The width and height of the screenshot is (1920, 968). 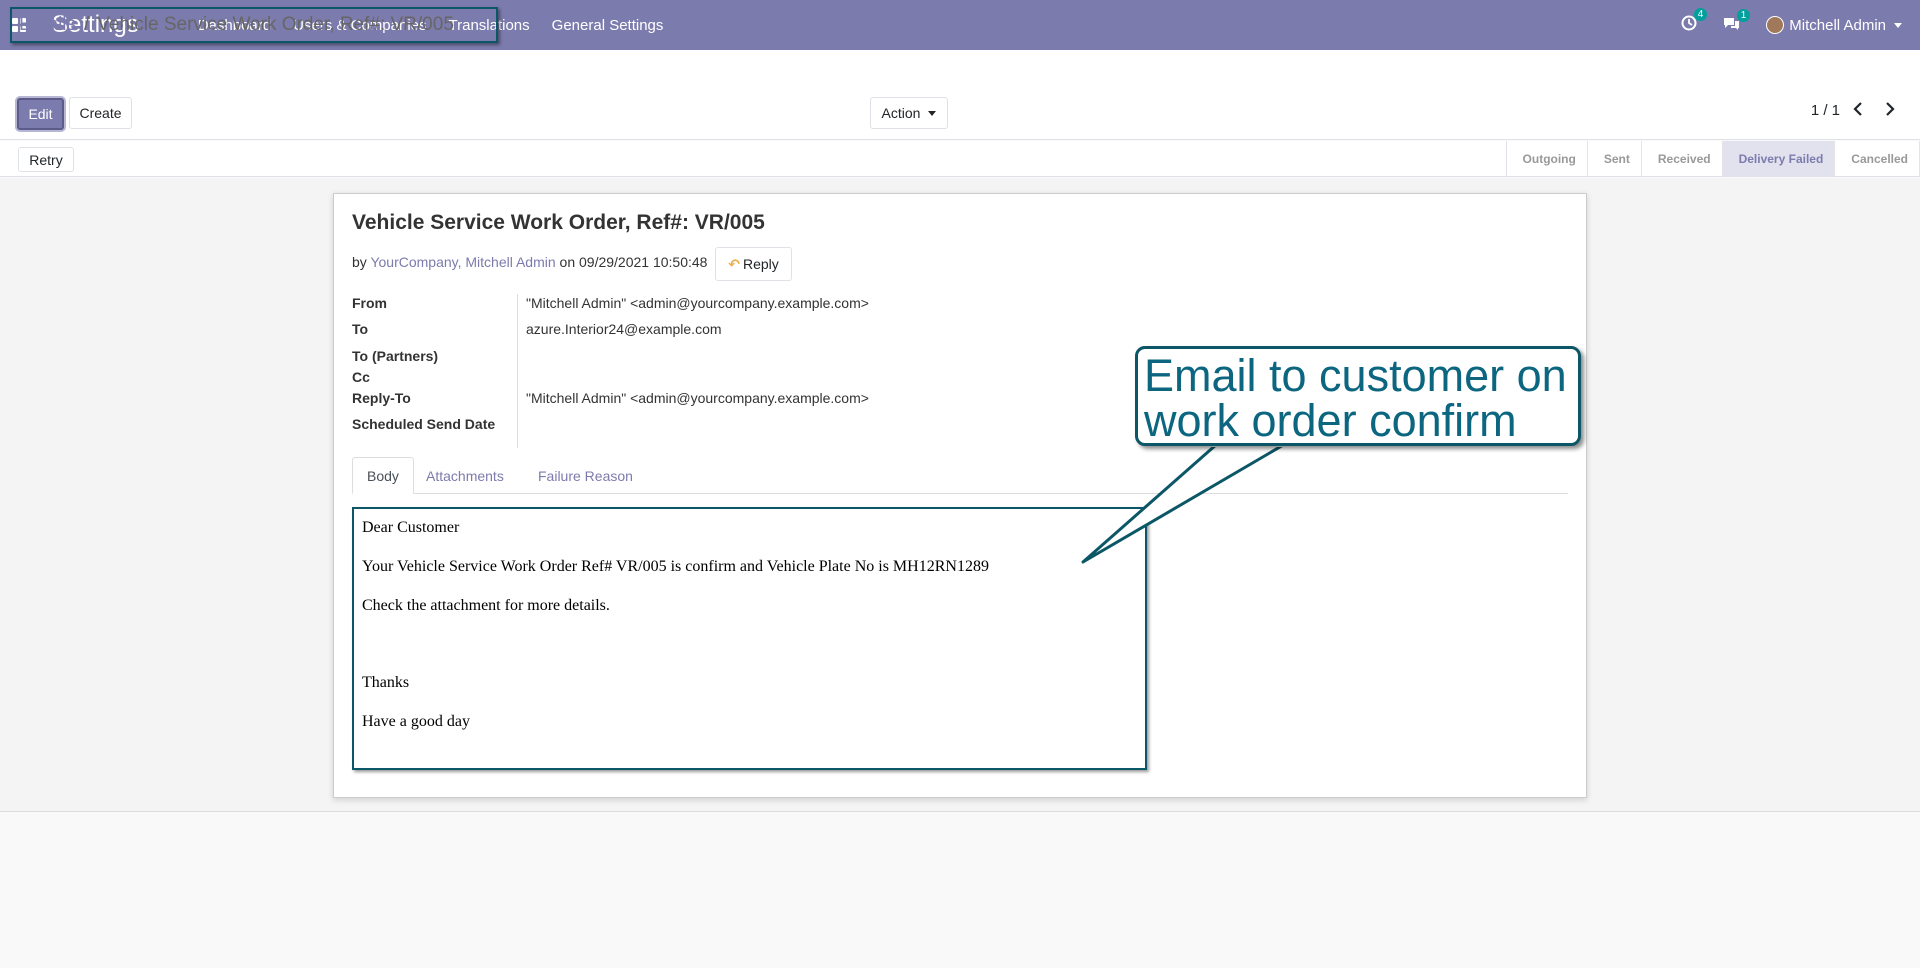 I want to click on retry-button: Retry, so click(x=46, y=159).